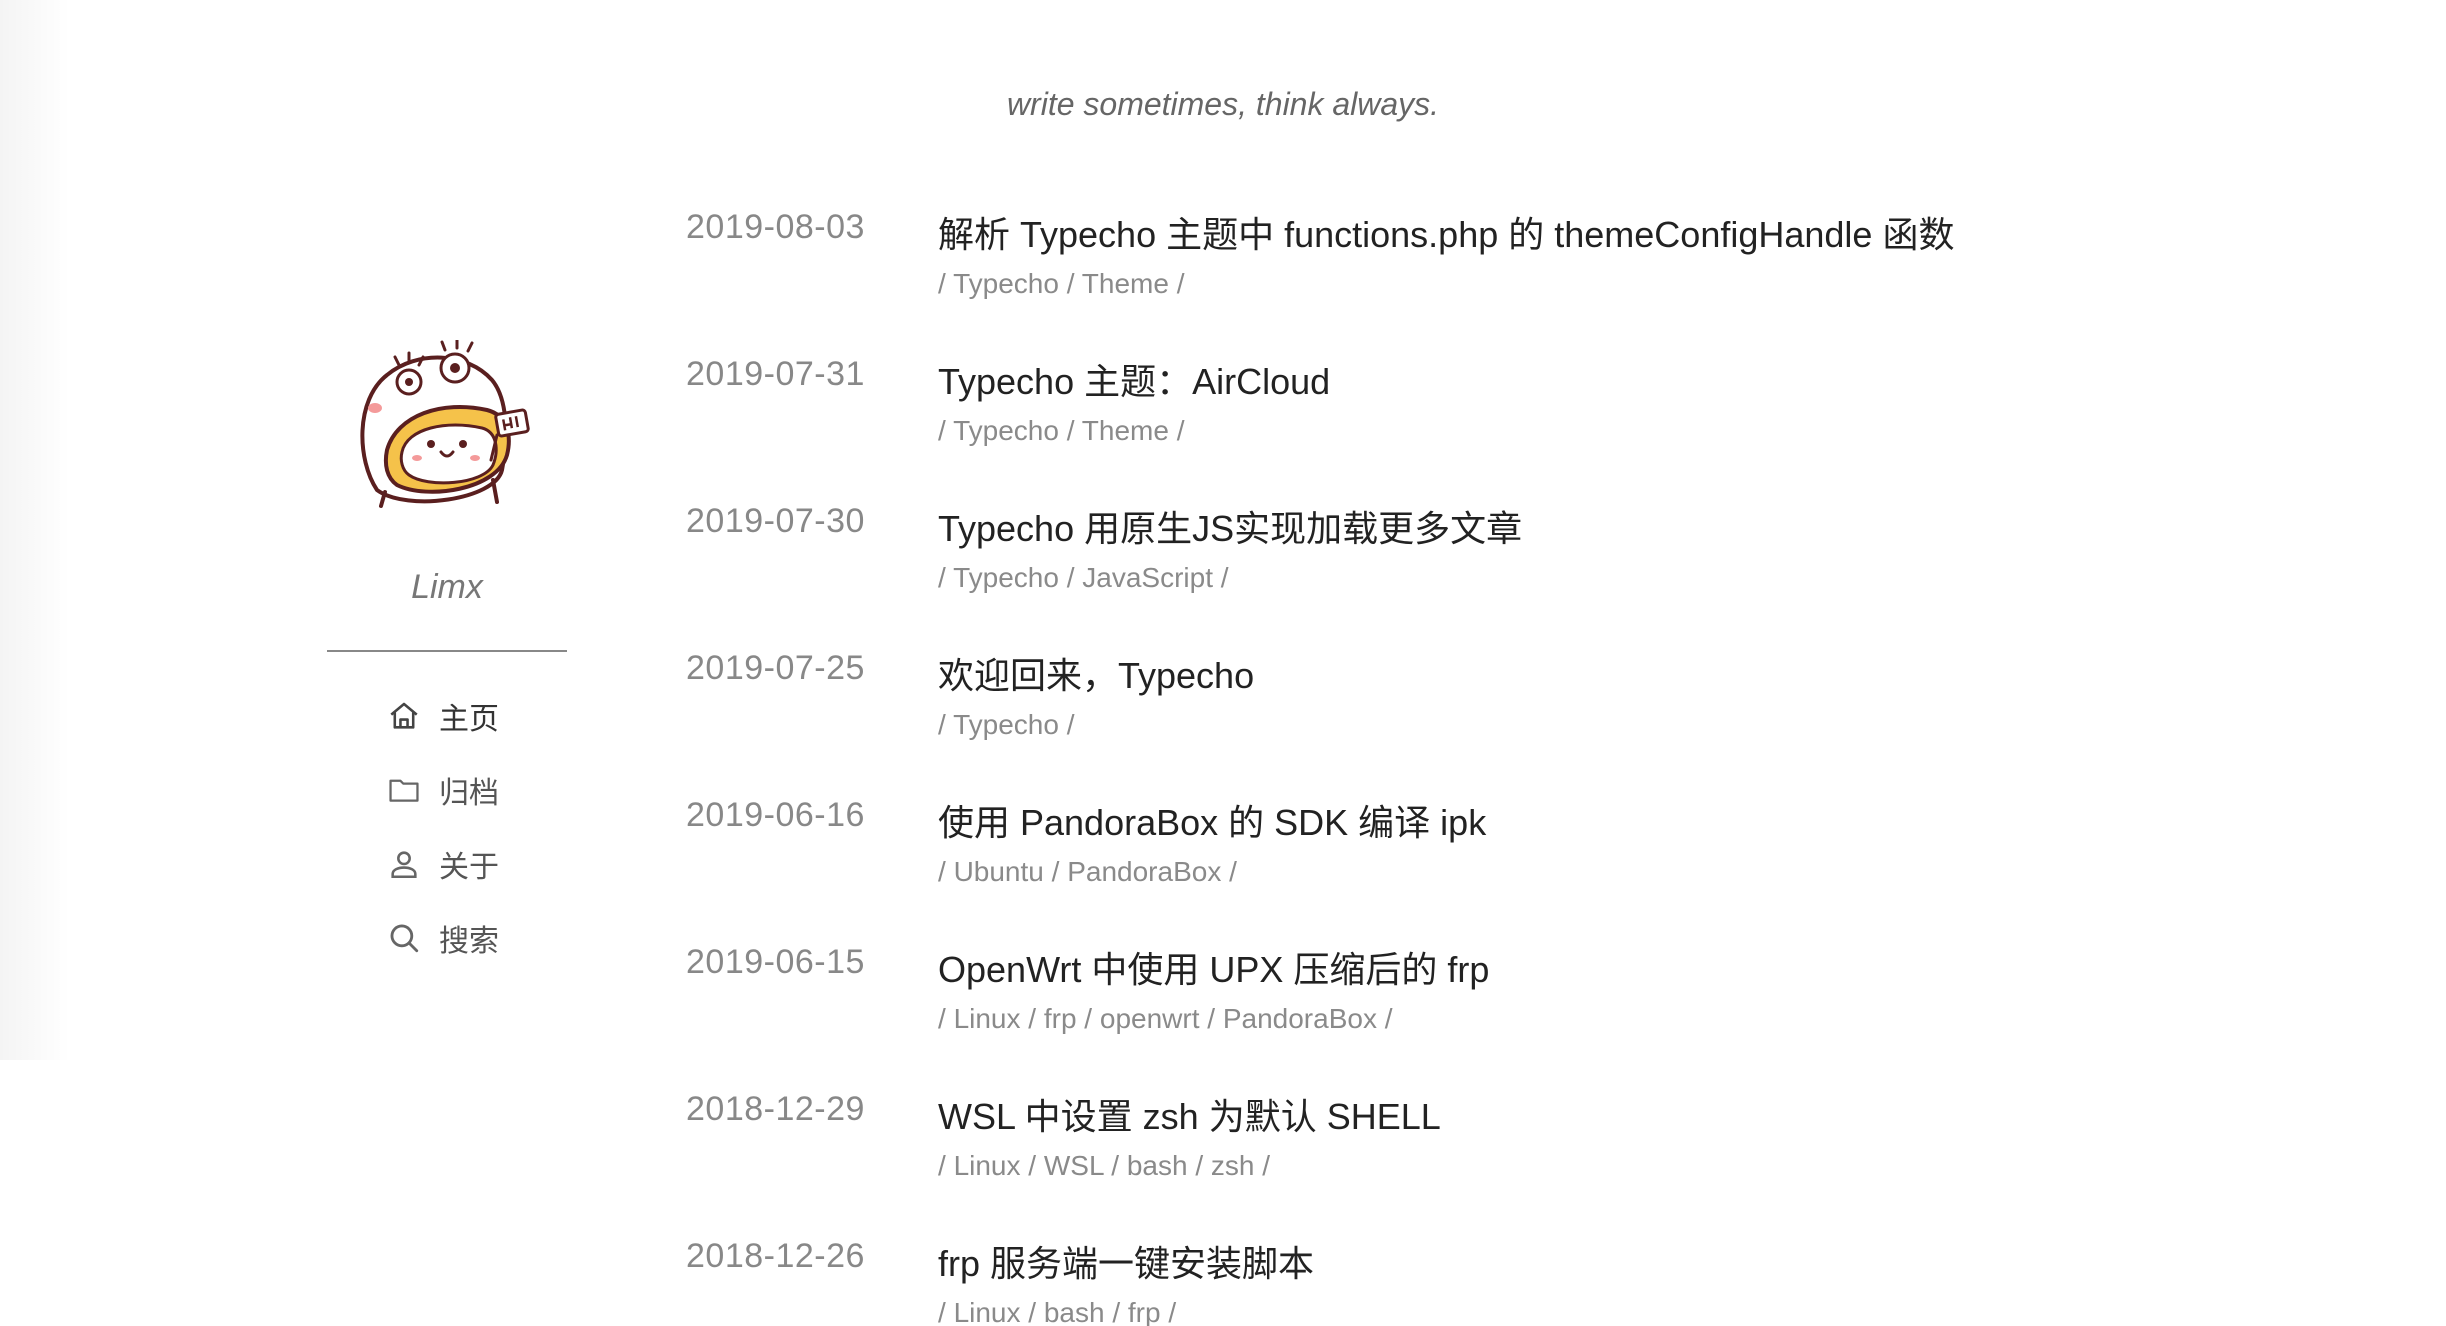  What do you see at coordinates (404, 865) in the screenshot?
I see `user-icon` at bounding box center [404, 865].